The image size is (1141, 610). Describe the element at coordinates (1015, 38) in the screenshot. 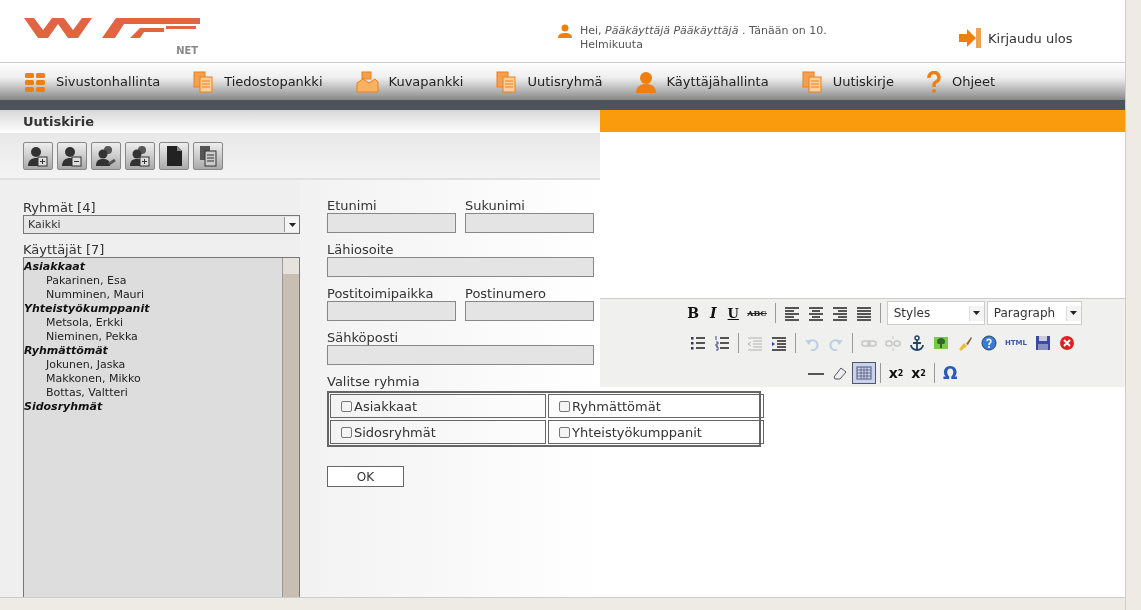

I see `logout-link: Kirjaudu ulos` at that location.